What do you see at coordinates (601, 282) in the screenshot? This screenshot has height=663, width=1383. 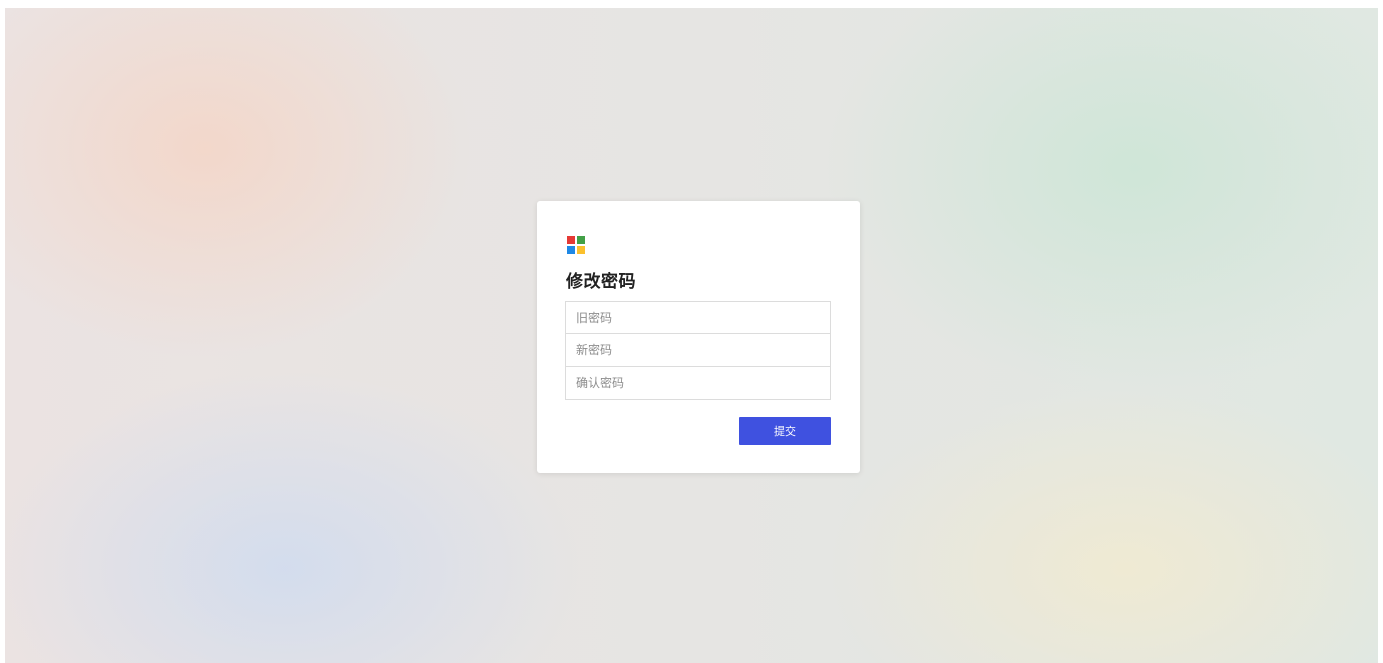 I see `page-title: 修改密码` at bounding box center [601, 282].